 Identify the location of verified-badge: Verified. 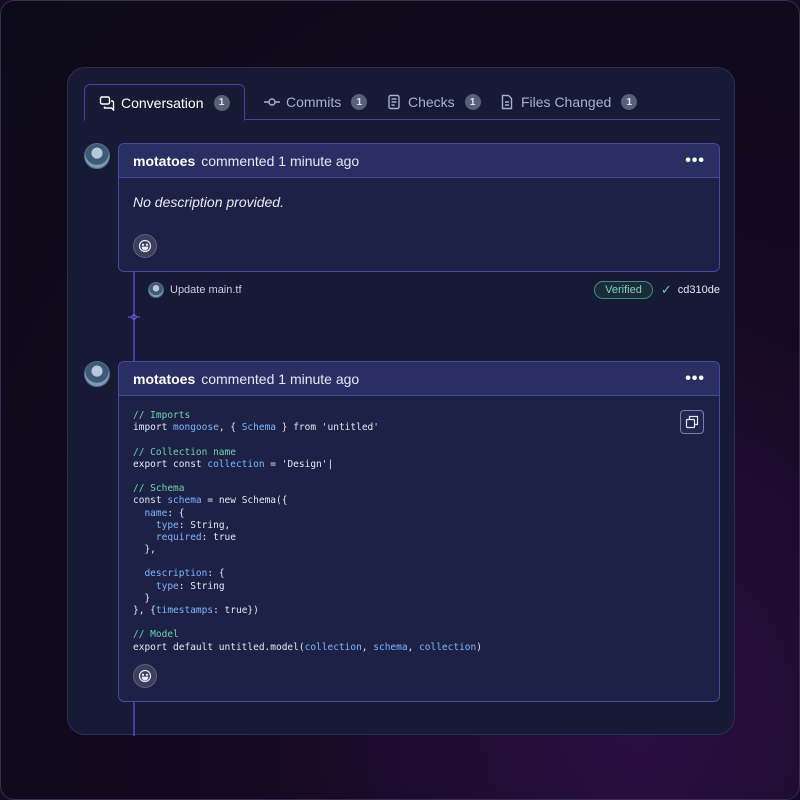
(623, 290).